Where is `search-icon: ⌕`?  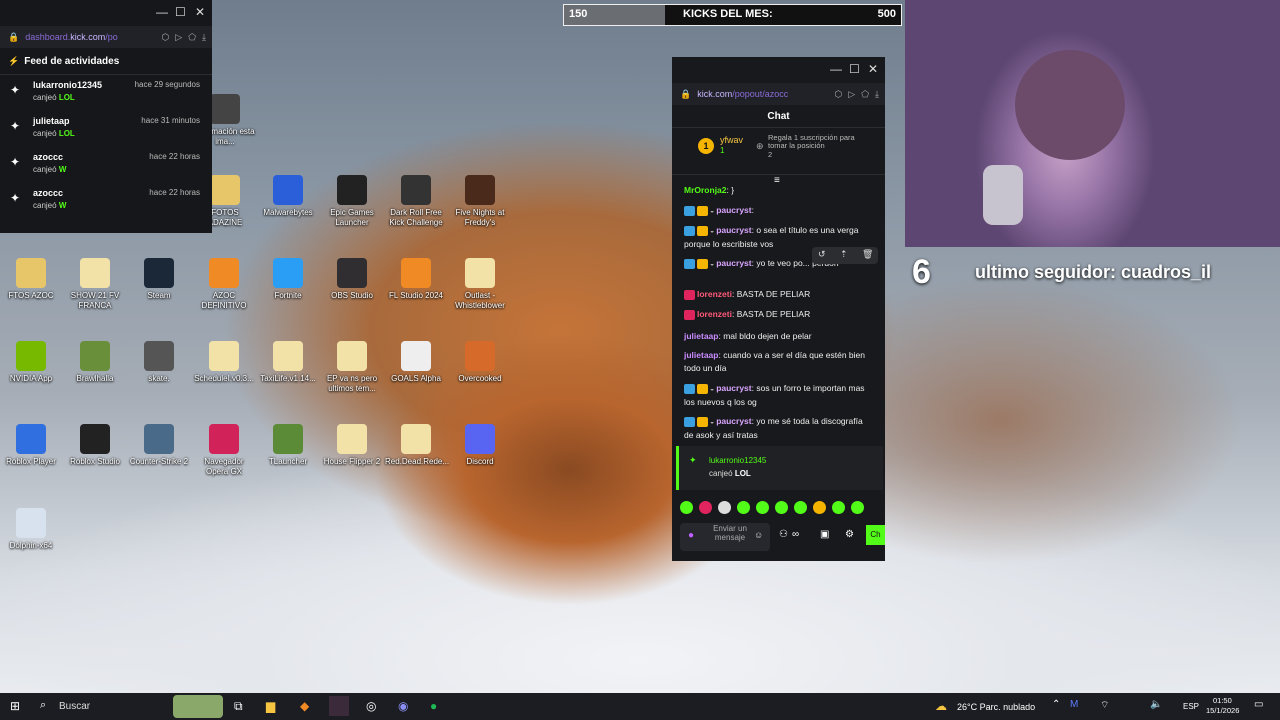
search-icon: ⌕ is located at coordinates (43, 705).